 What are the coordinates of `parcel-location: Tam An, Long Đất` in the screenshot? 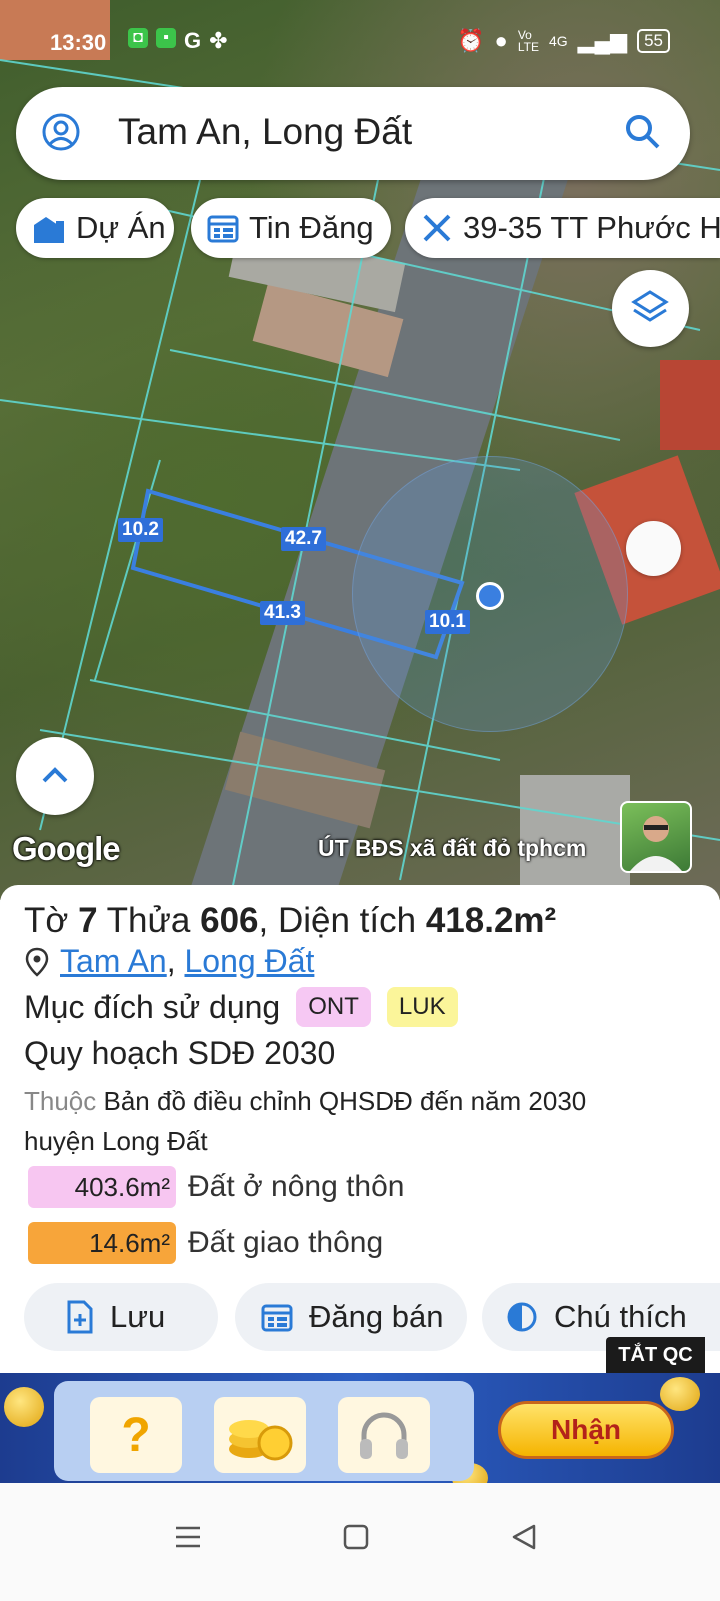 It's located at (169, 961).